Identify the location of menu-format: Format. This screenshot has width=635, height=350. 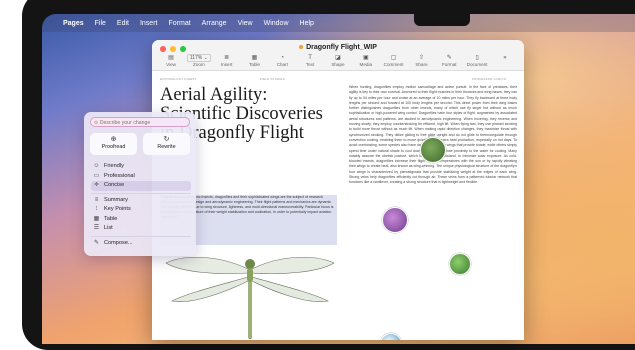
(179, 23).